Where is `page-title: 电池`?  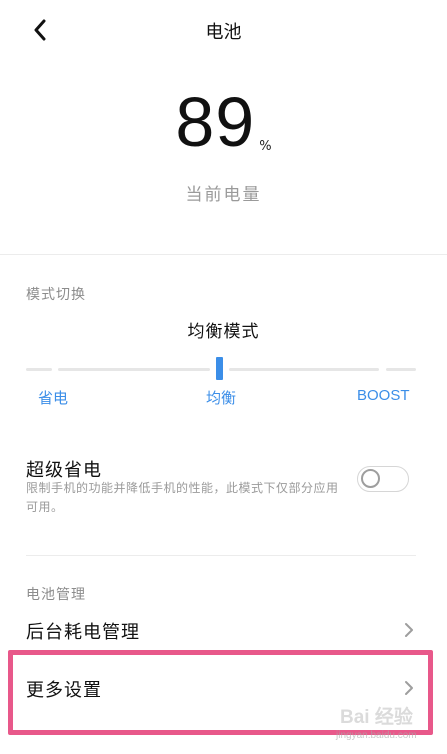
page-title: 电池 is located at coordinates (223, 32).